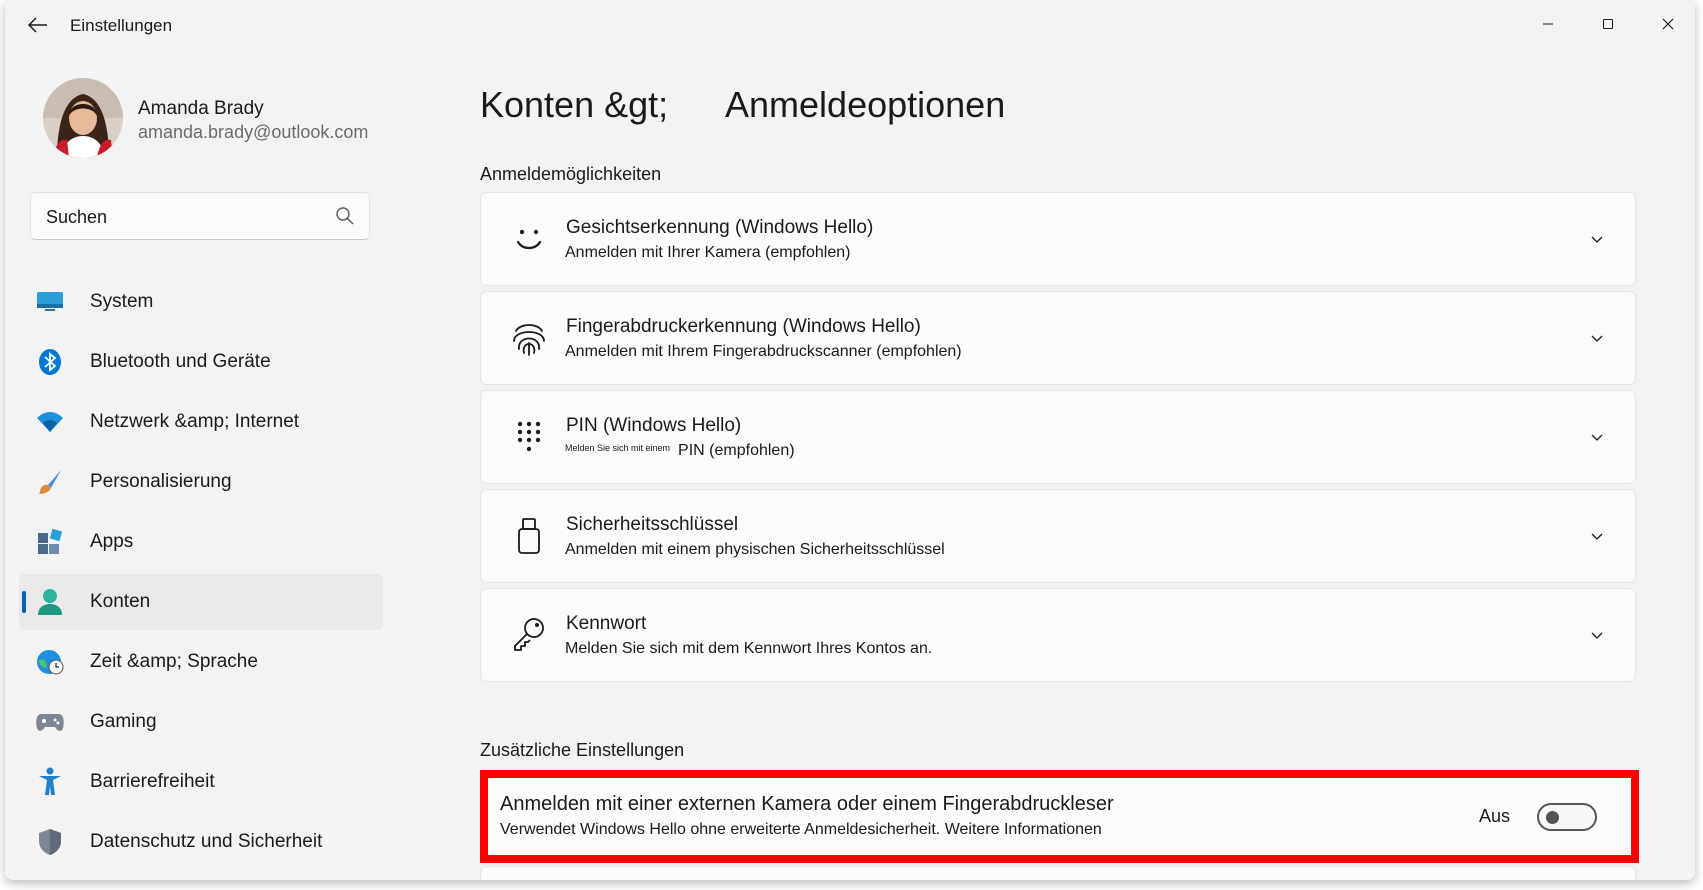 Image resolution: width=1703 pixels, height=890 pixels. I want to click on globe-clock-icon, so click(50, 662).